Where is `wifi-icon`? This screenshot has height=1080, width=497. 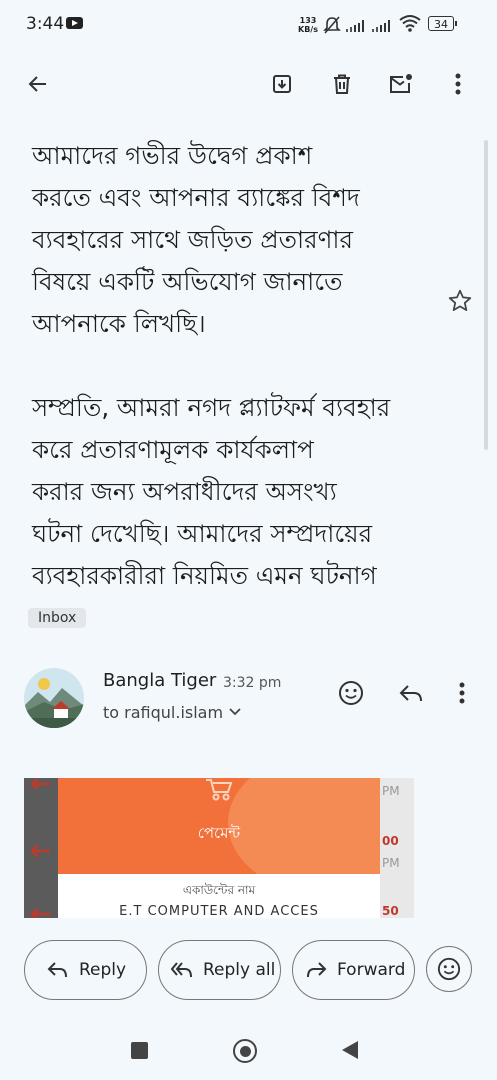 wifi-icon is located at coordinates (410, 23).